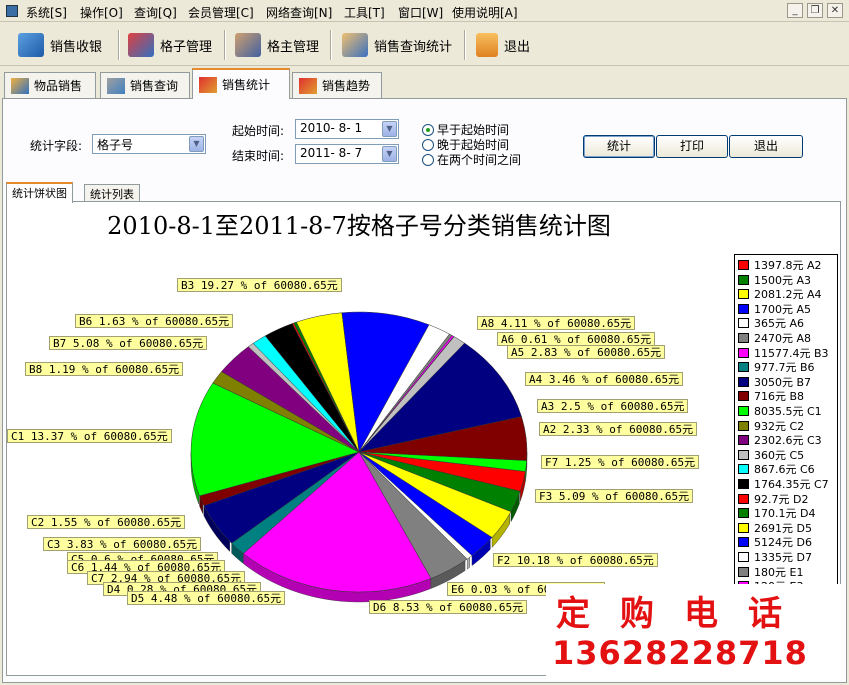  Describe the element at coordinates (355, 45) in the screenshot. I see `report-icon` at that location.